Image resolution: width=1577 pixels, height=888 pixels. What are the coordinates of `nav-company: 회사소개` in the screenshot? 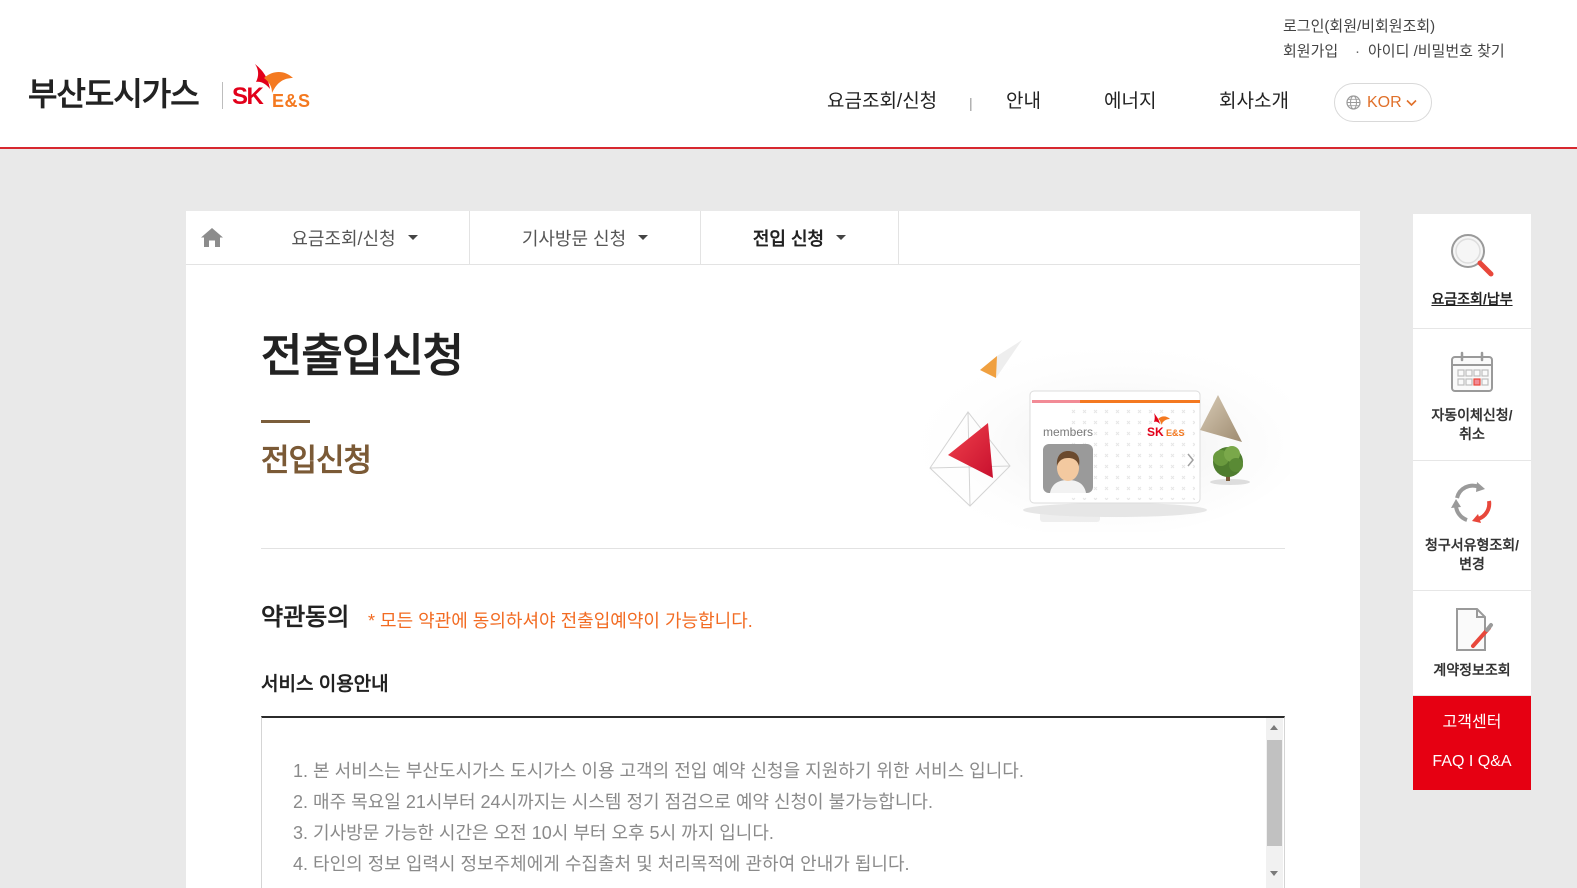 It's located at (1254, 102).